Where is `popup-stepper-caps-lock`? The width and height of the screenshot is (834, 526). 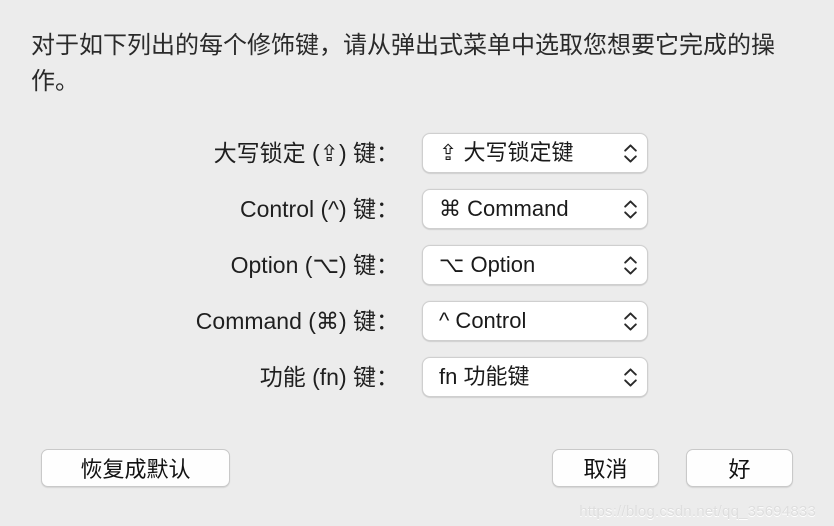
popup-stepper-caps-lock is located at coordinates (630, 153).